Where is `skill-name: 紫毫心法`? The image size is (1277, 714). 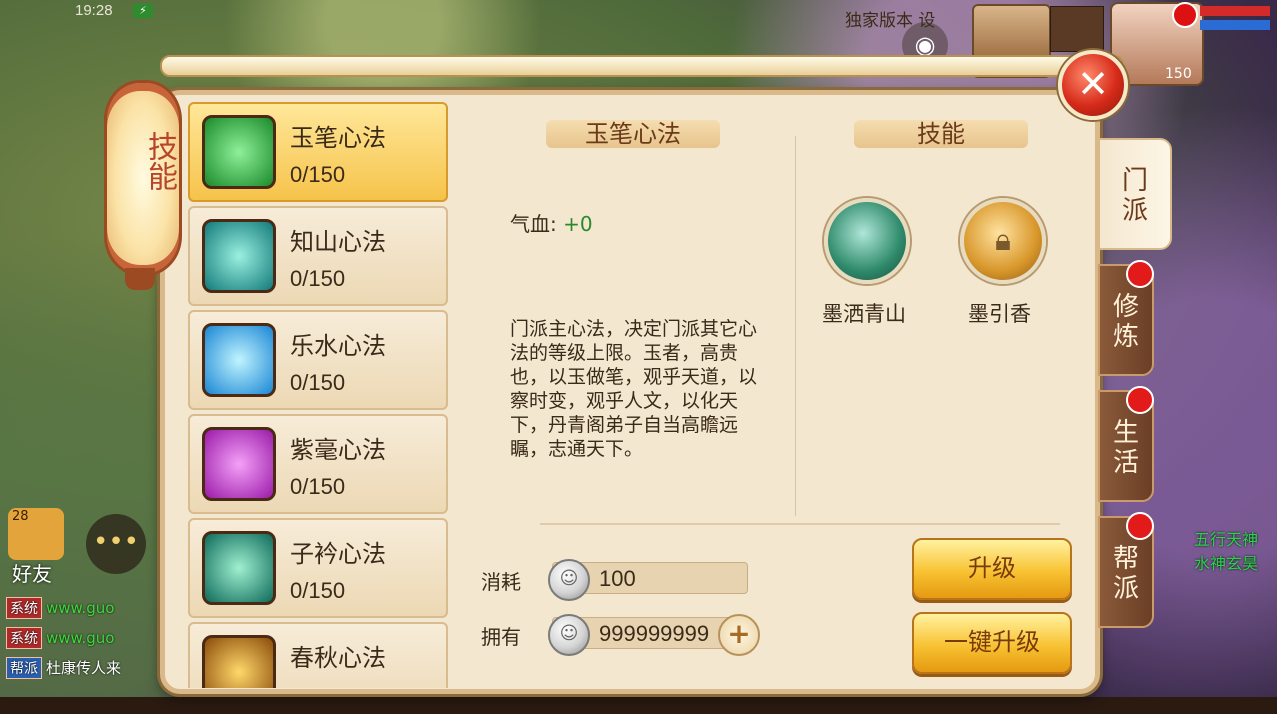 skill-name: 紫毫心法 is located at coordinates (338, 450).